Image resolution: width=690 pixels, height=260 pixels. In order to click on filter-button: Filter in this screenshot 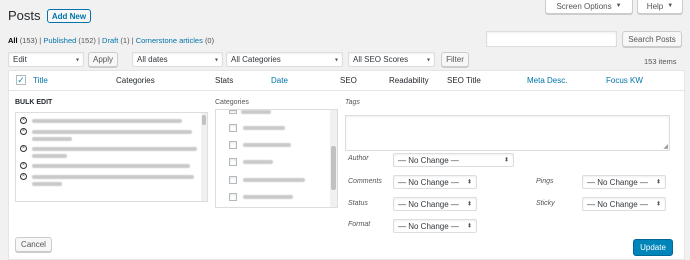, I will do `click(455, 59)`.